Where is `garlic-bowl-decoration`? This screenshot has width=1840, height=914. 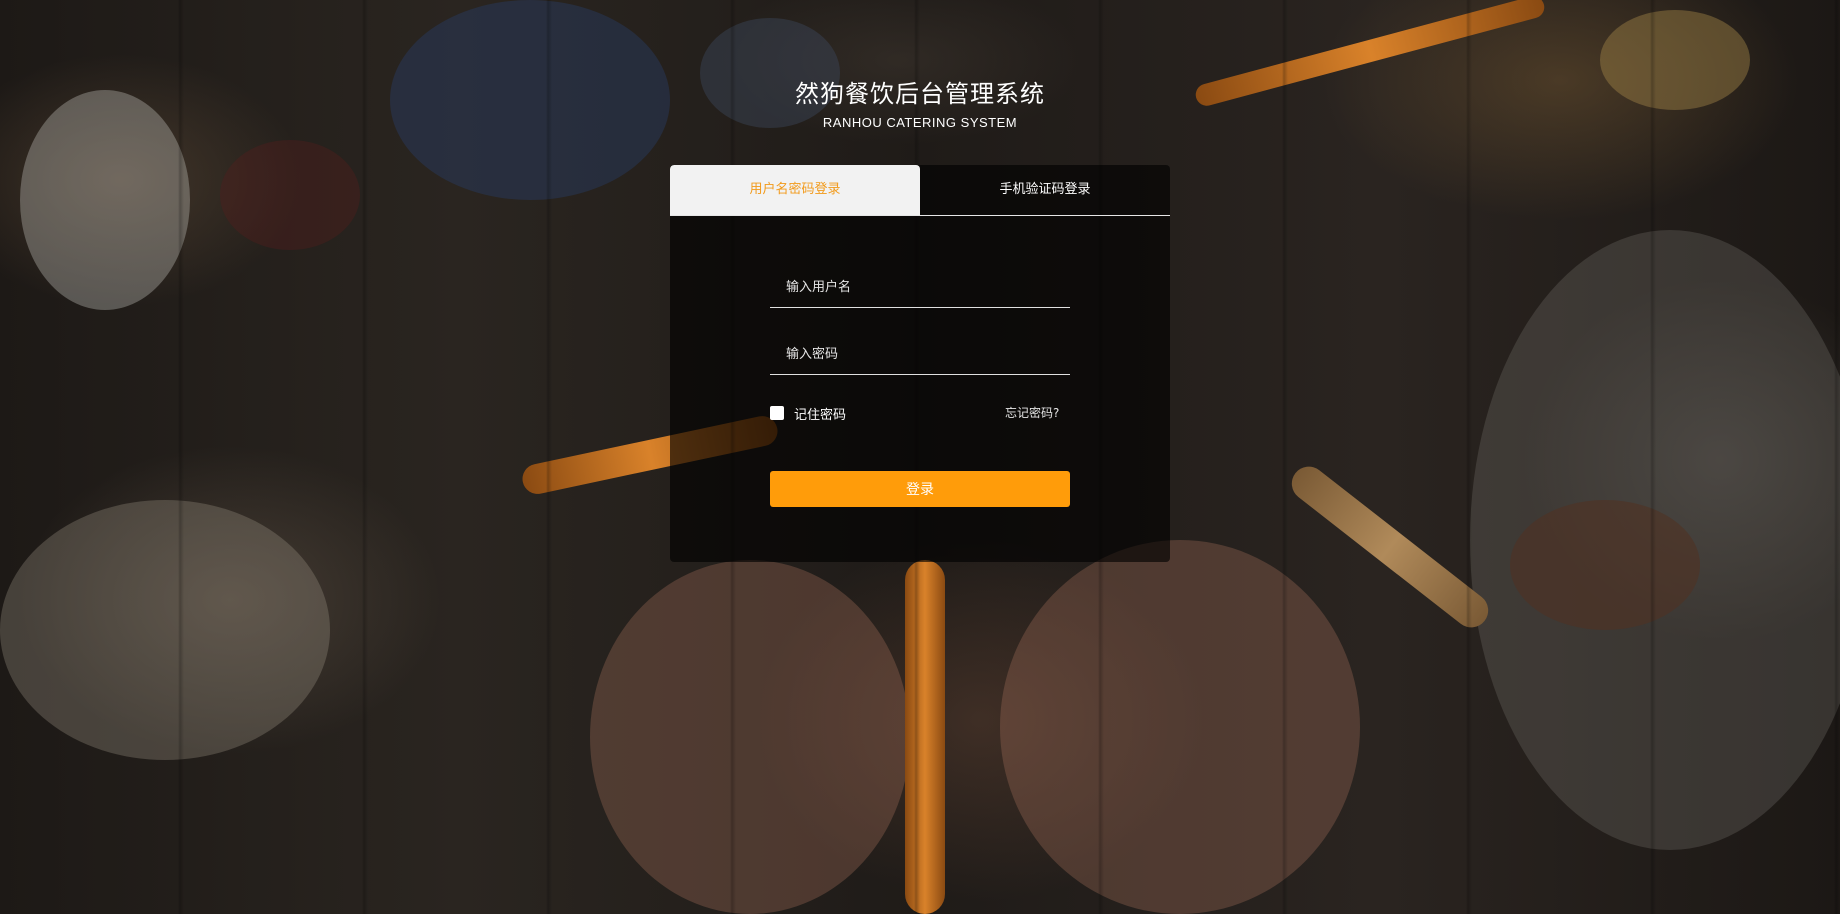 garlic-bowl-decoration is located at coordinates (165, 630).